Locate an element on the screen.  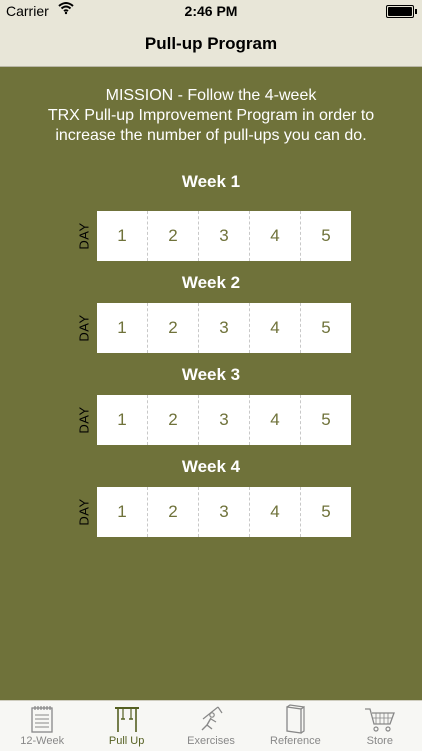
tab-label: Exercises is located at coordinates (211, 741).